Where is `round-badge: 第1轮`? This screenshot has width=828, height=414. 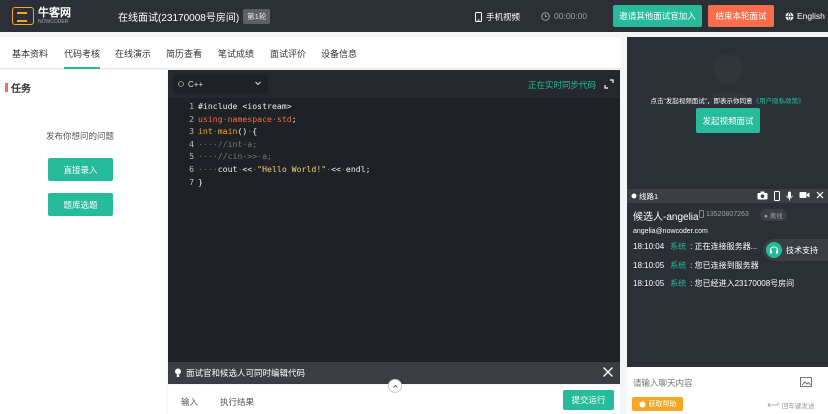 round-badge: 第1轮 is located at coordinates (257, 16).